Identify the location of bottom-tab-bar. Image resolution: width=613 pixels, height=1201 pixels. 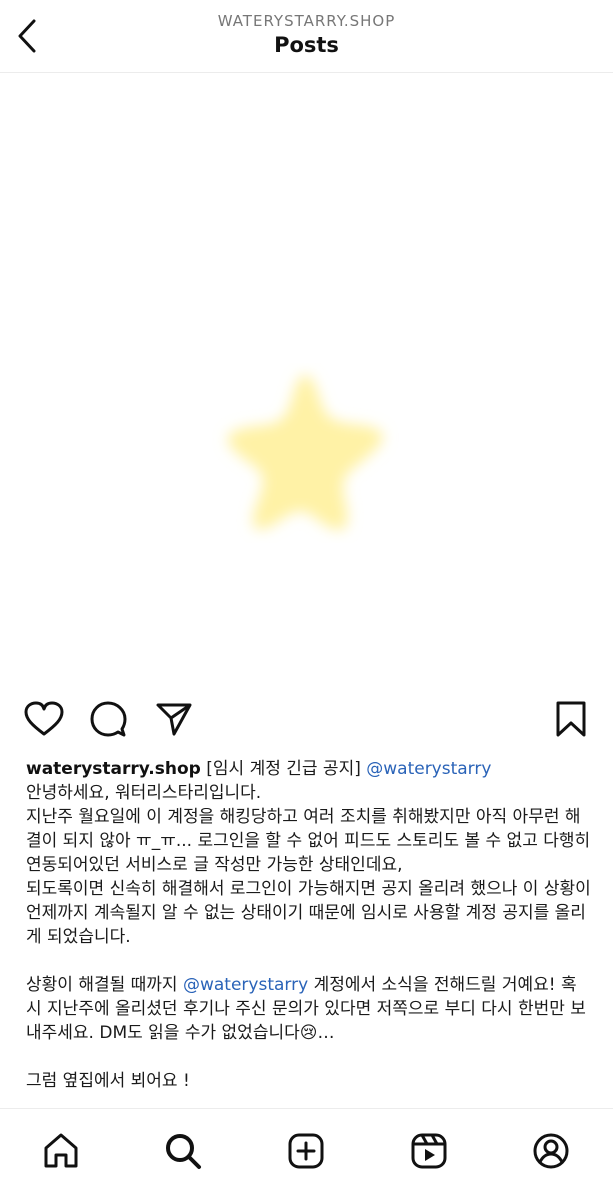
(306, 1154).